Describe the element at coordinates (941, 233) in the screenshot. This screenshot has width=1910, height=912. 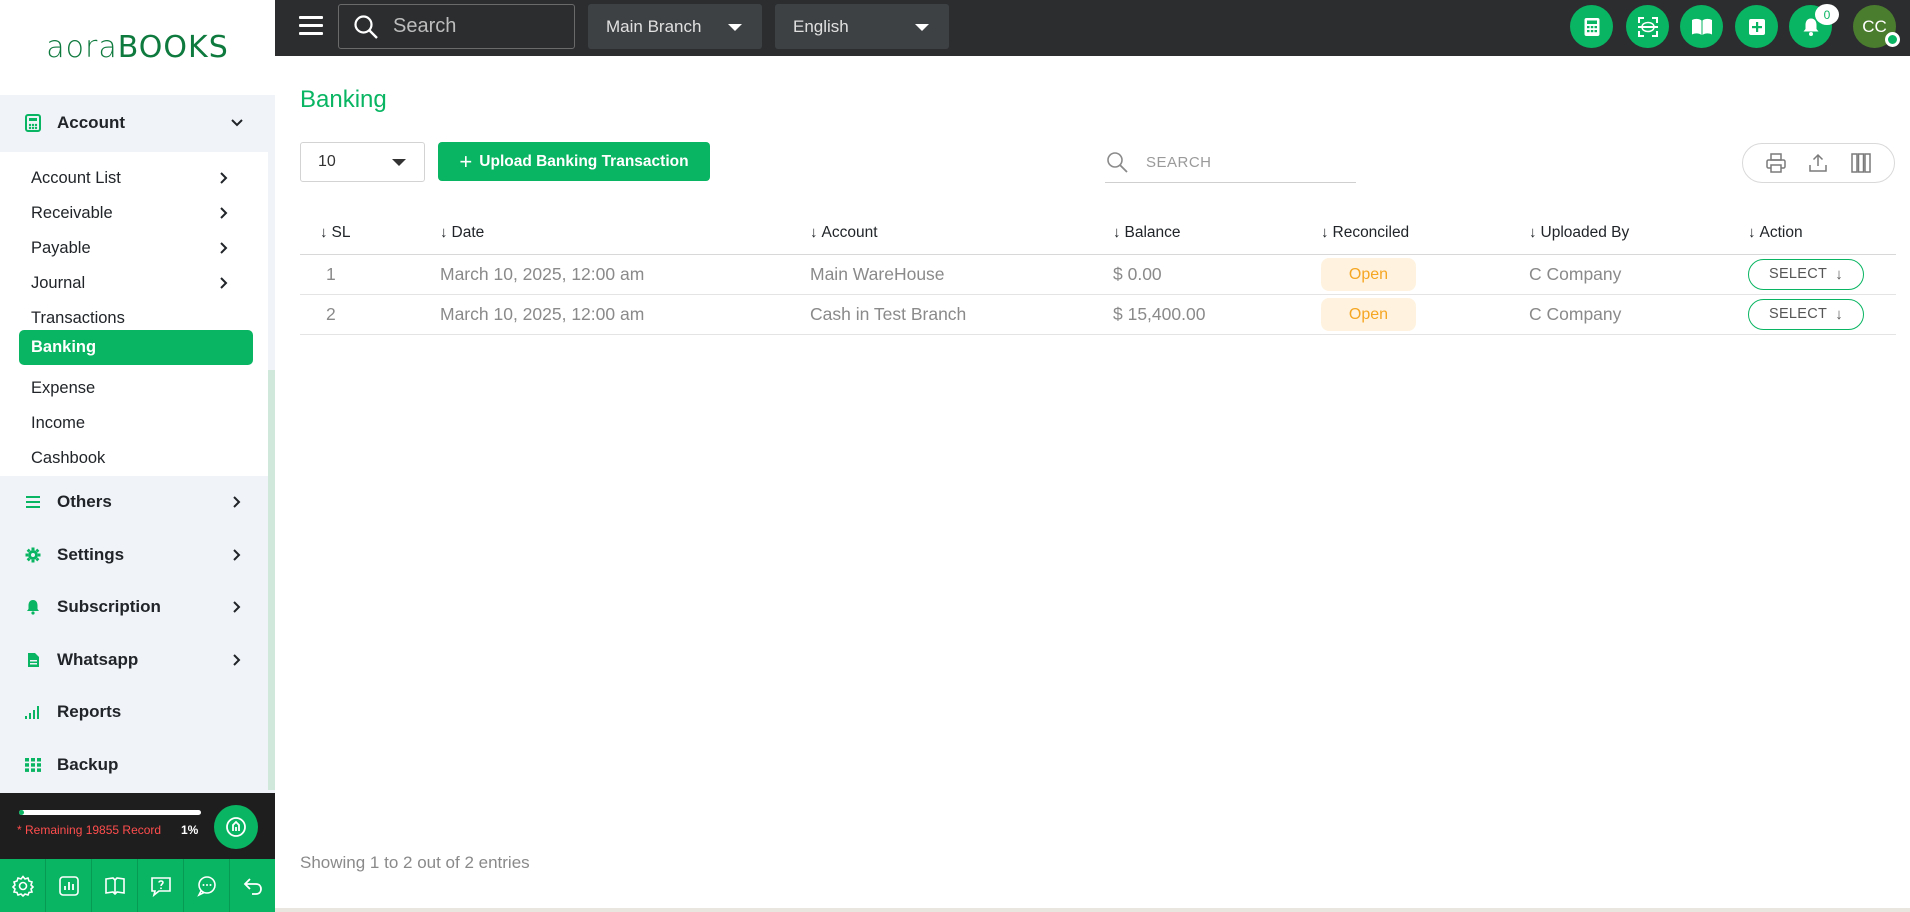
I see `column-header-account: ↓ Account` at that location.